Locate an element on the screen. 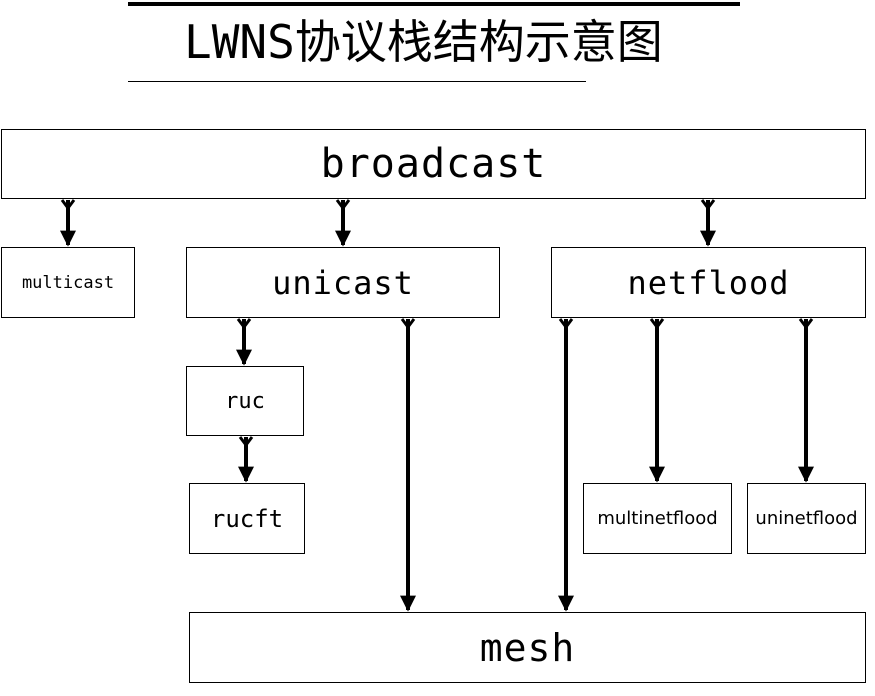  node-broadcast-label: broadcast is located at coordinates (433, 164).